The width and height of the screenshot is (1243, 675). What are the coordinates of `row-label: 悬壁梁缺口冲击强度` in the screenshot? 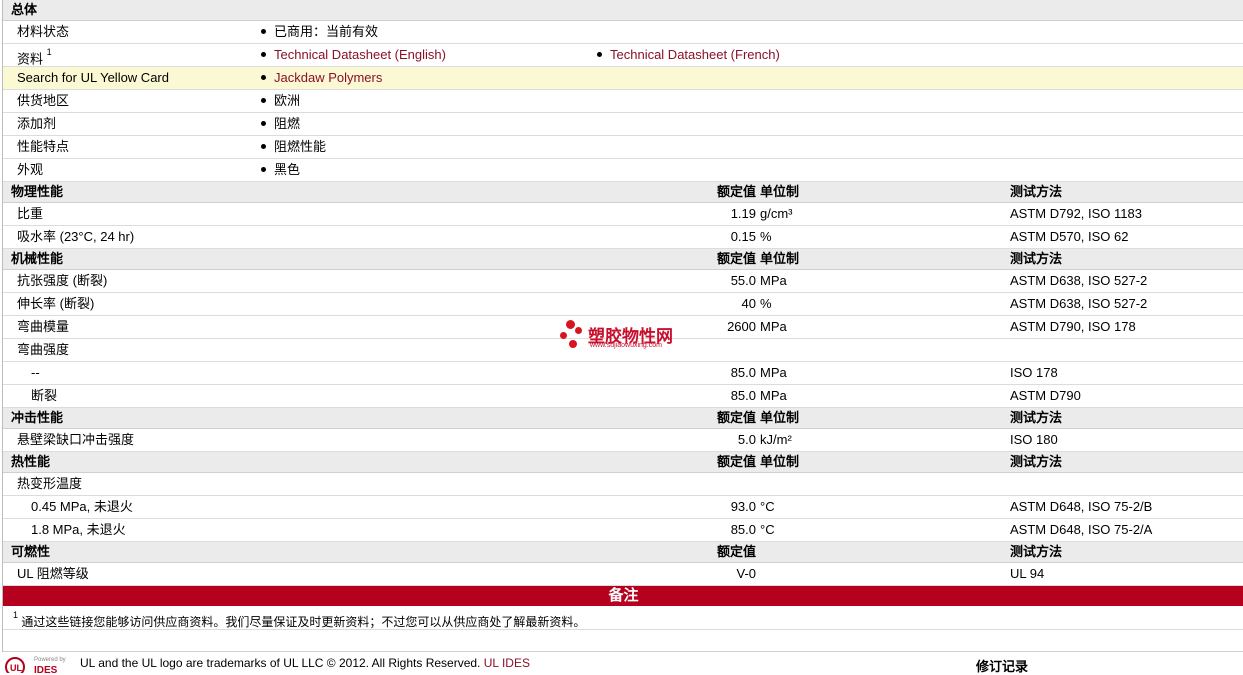 It's located at (76, 439).